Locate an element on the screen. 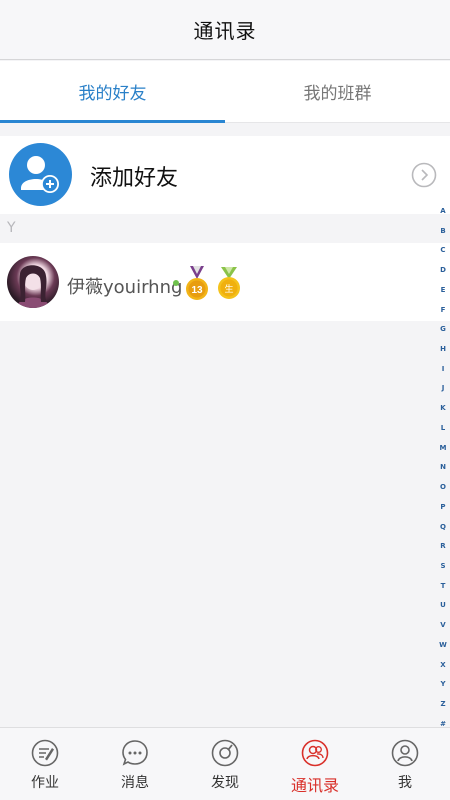 This screenshot has width=450, height=800. add-friend-label: 添加好友 is located at coordinates (134, 178).